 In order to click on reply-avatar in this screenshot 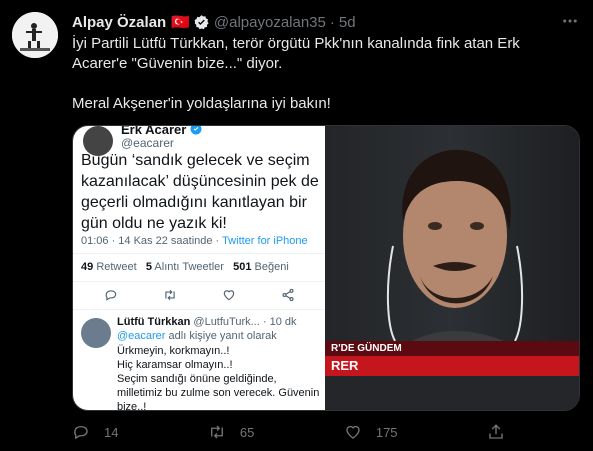, I will do `click(96, 333)`.